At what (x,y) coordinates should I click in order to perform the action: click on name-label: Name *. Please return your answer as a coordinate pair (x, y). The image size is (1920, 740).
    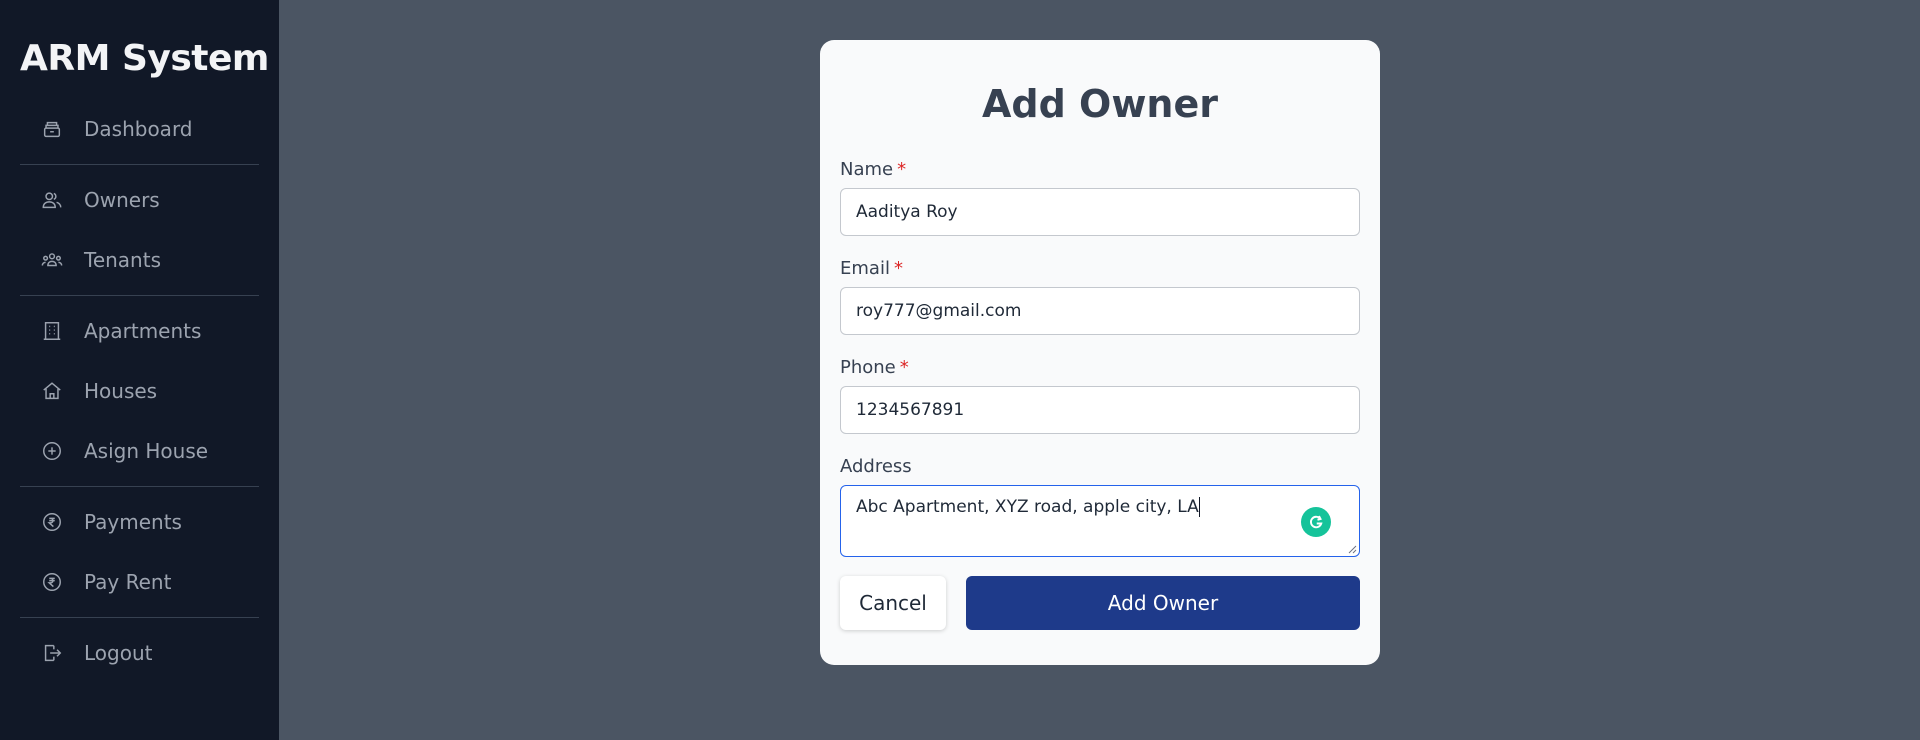
    Looking at the image, I should click on (873, 169).